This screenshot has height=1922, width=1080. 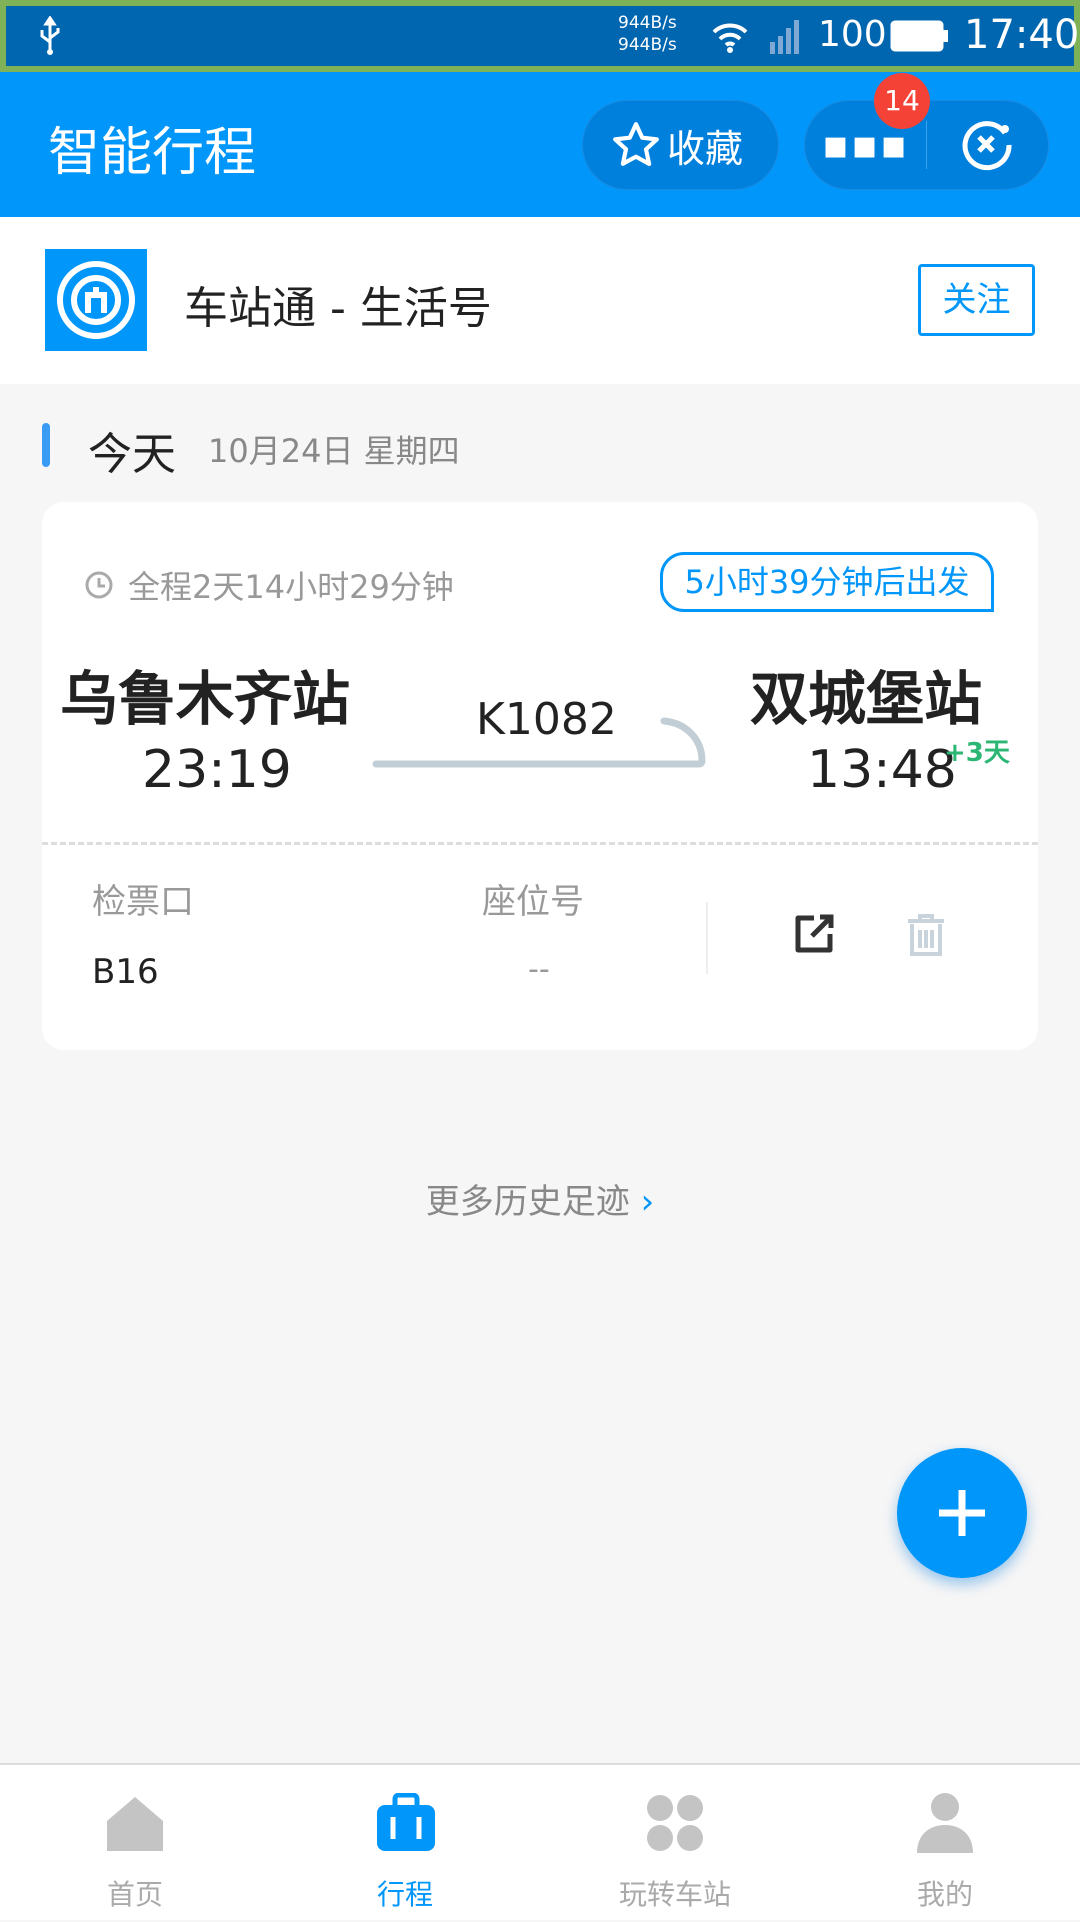 What do you see at coordinates (539, 969) in the screenshot?
I see `seat-value: --` at bounding box center [539, 969].